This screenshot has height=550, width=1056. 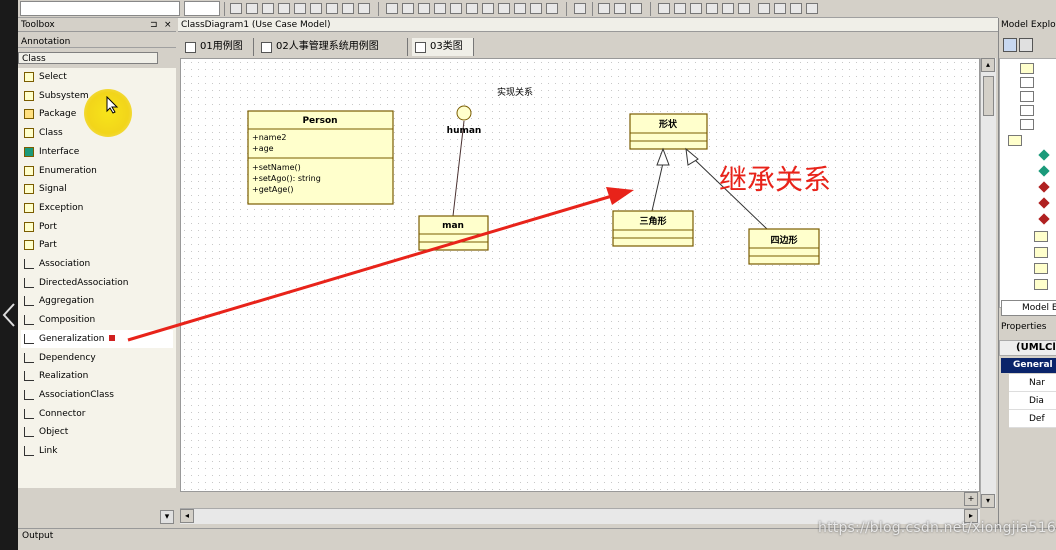 What do you see at coordinates (97, 245) in the screenshot?
I see `toolbox-item: Part` at bounding box center [97, 245].